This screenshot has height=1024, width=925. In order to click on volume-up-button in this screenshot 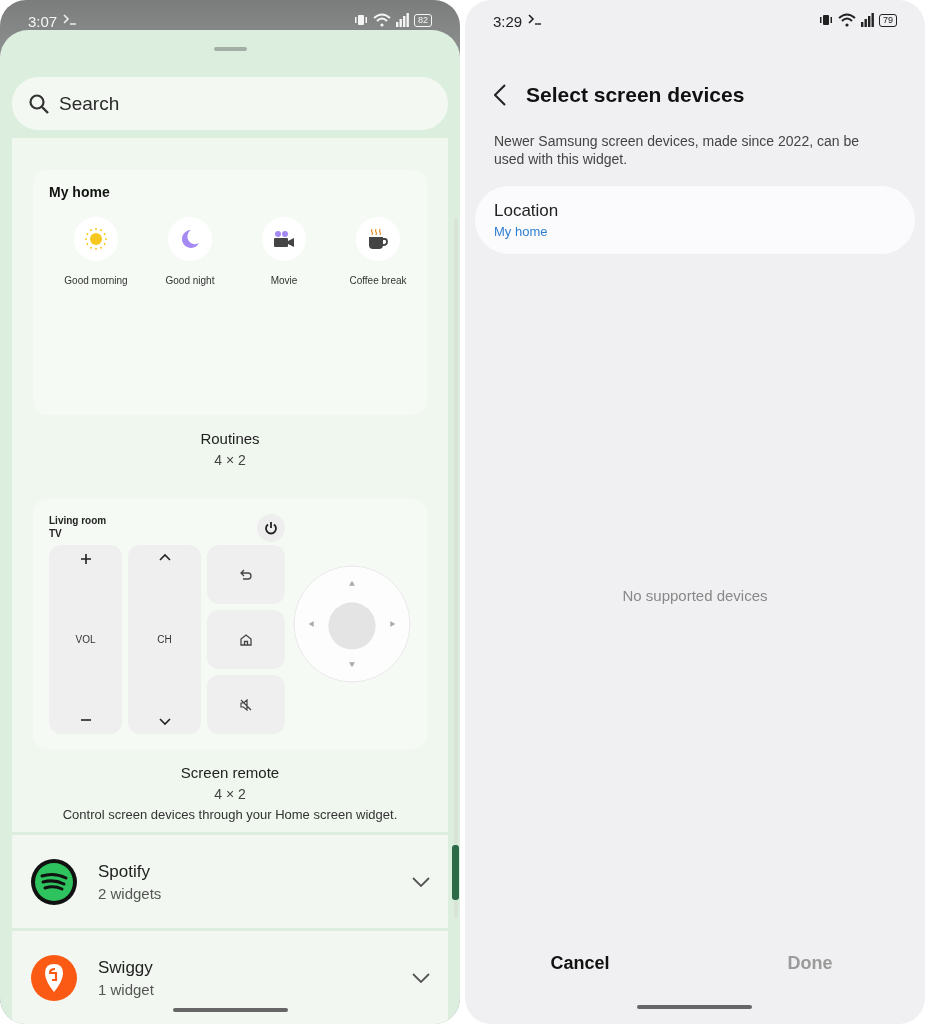, I will do `click(85, 559)`.